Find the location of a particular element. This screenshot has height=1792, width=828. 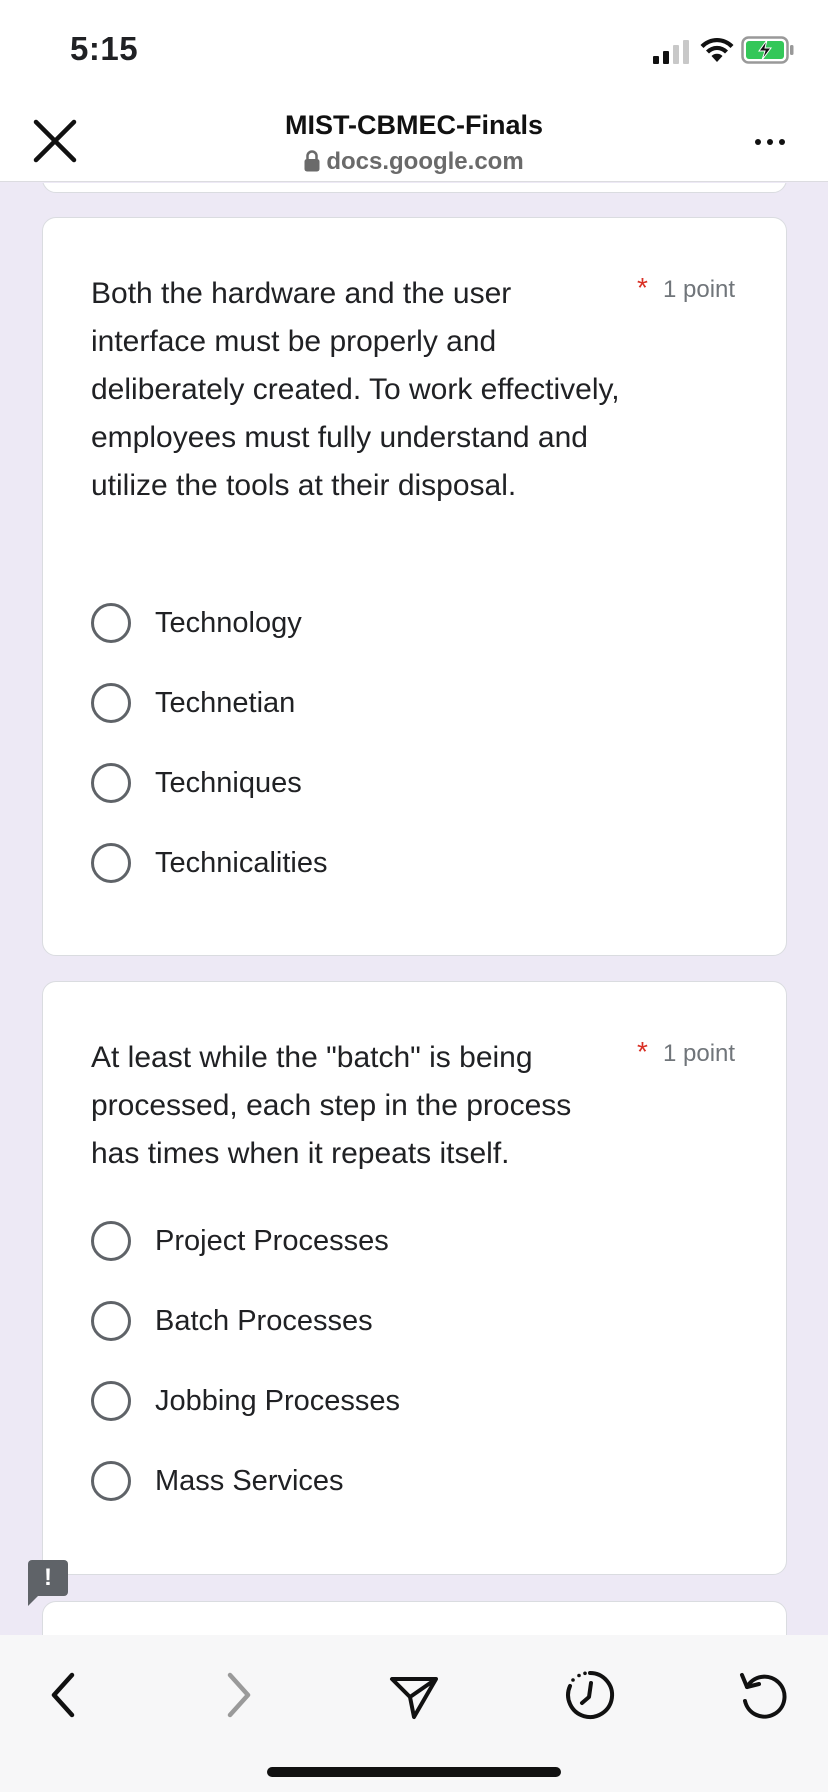

battery-charging-icon is located at coordinates (767, 50).